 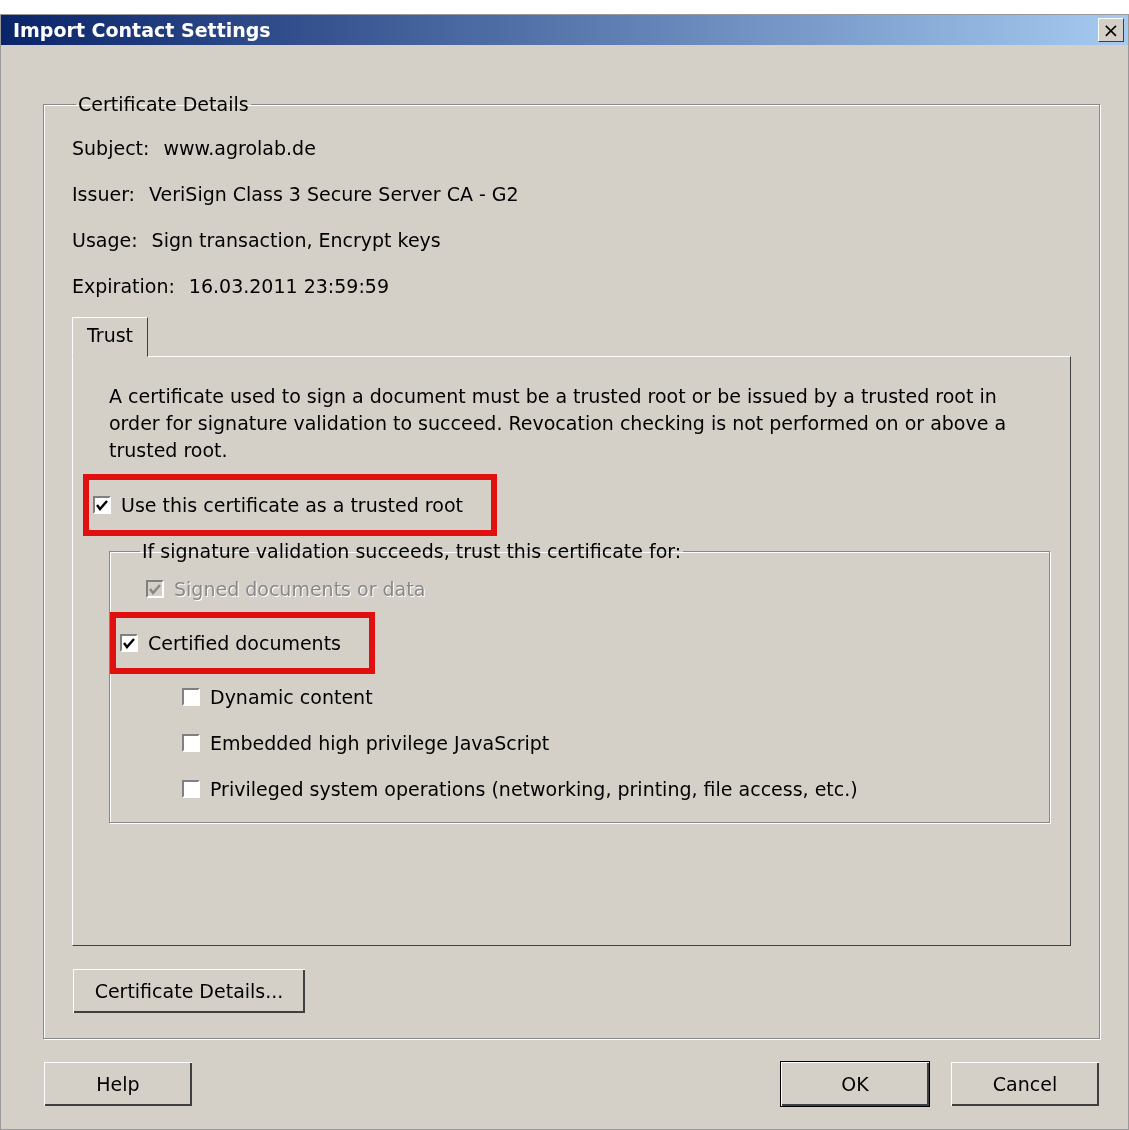 I want to click on checkbox-label: Privileged system operations (networking, printing, file access, etc.), so click(x=534, y=789).